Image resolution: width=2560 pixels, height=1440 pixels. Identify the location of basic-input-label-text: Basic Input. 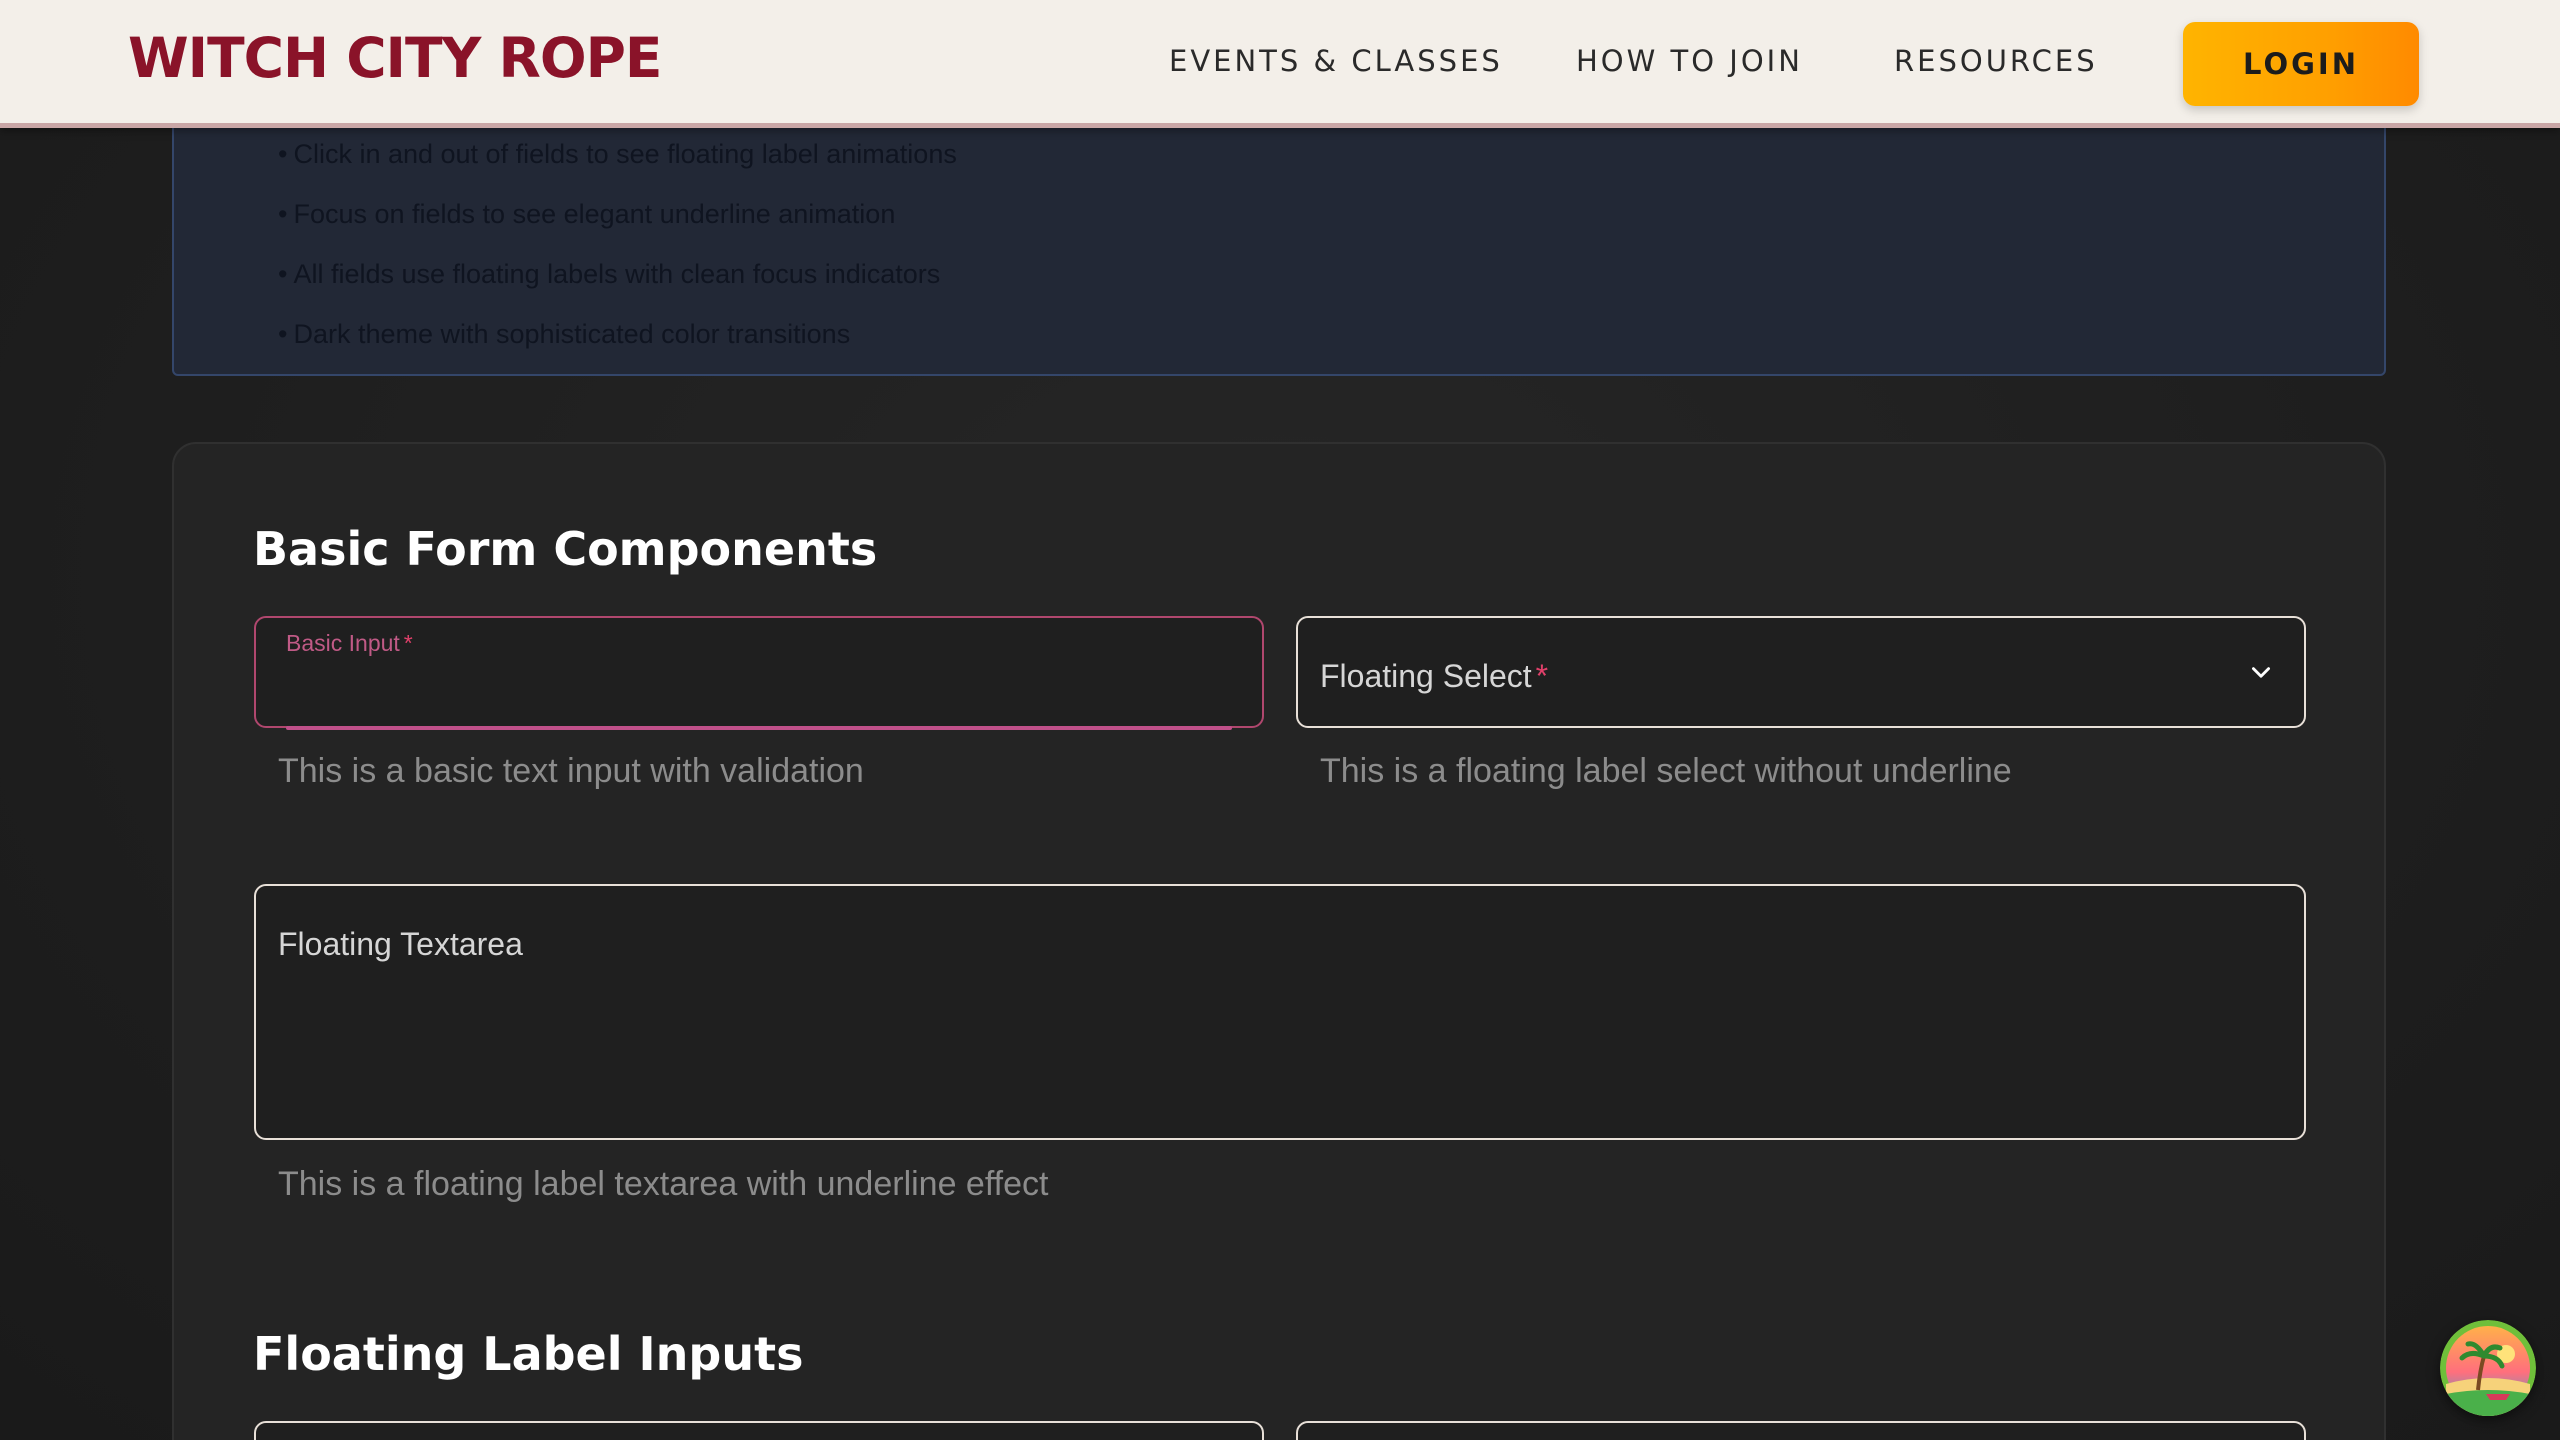
(343, 643).